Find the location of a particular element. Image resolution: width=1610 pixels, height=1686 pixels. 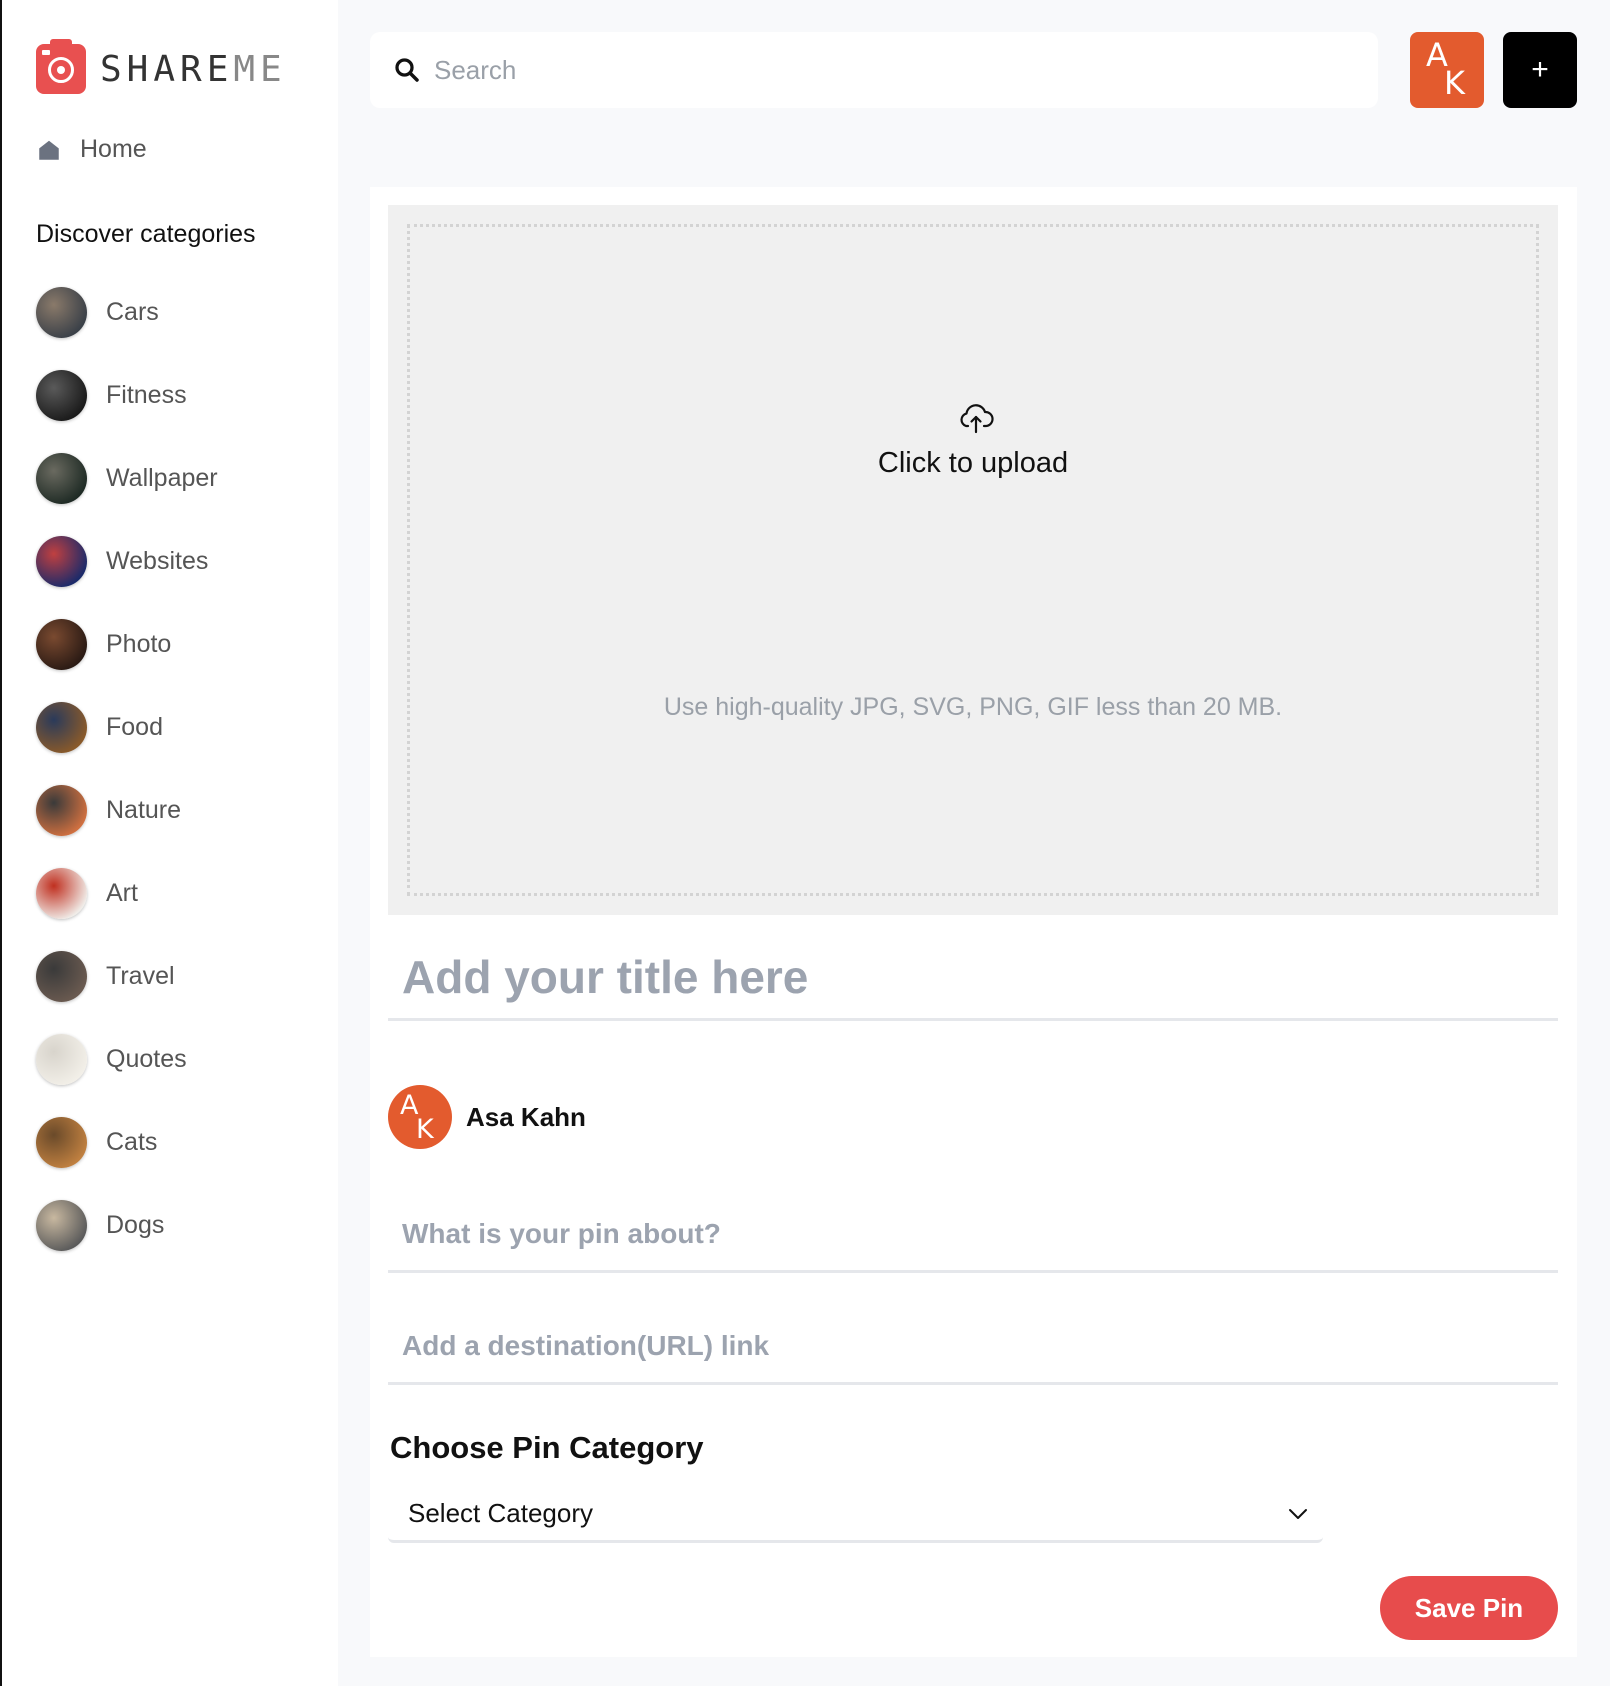

user-avatar: A K is located at coordinates (1447, 70).